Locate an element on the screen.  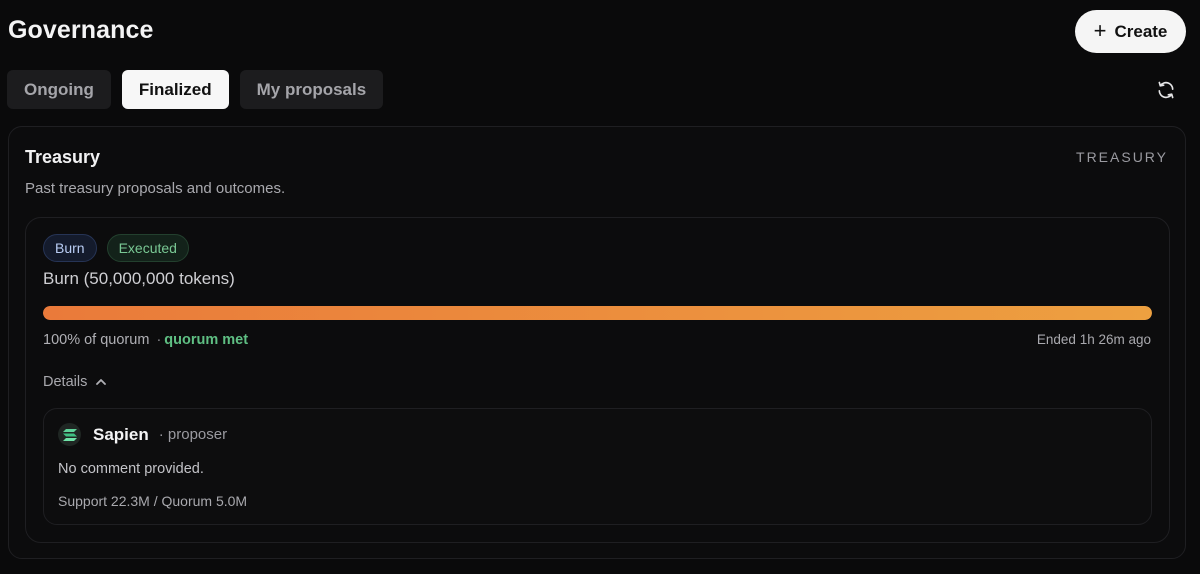
details-toggle: Details is located at coordinates (75, 382).